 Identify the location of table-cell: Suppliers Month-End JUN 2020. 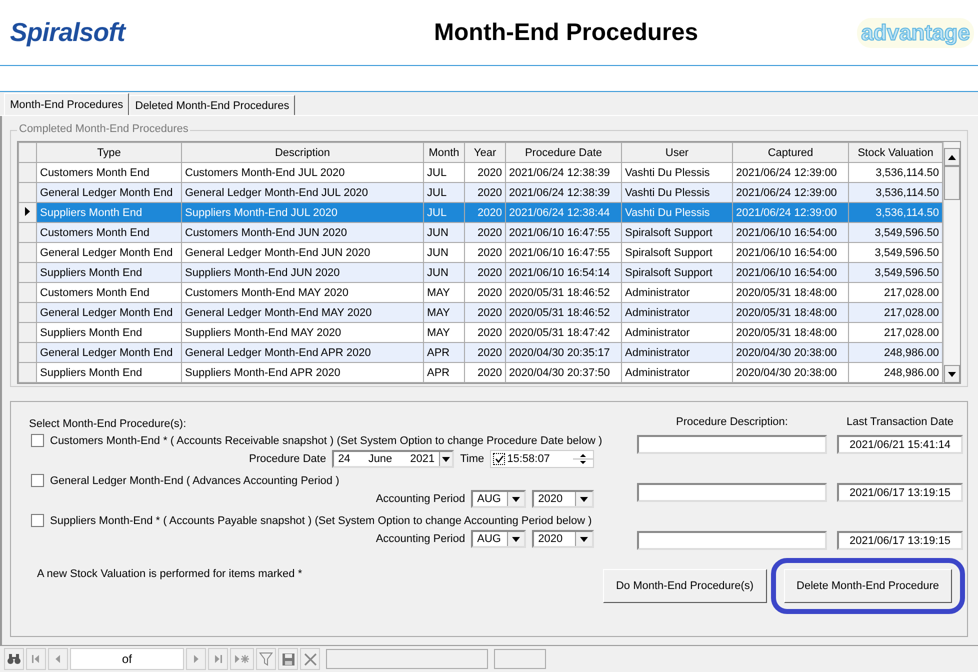
(303, 272).